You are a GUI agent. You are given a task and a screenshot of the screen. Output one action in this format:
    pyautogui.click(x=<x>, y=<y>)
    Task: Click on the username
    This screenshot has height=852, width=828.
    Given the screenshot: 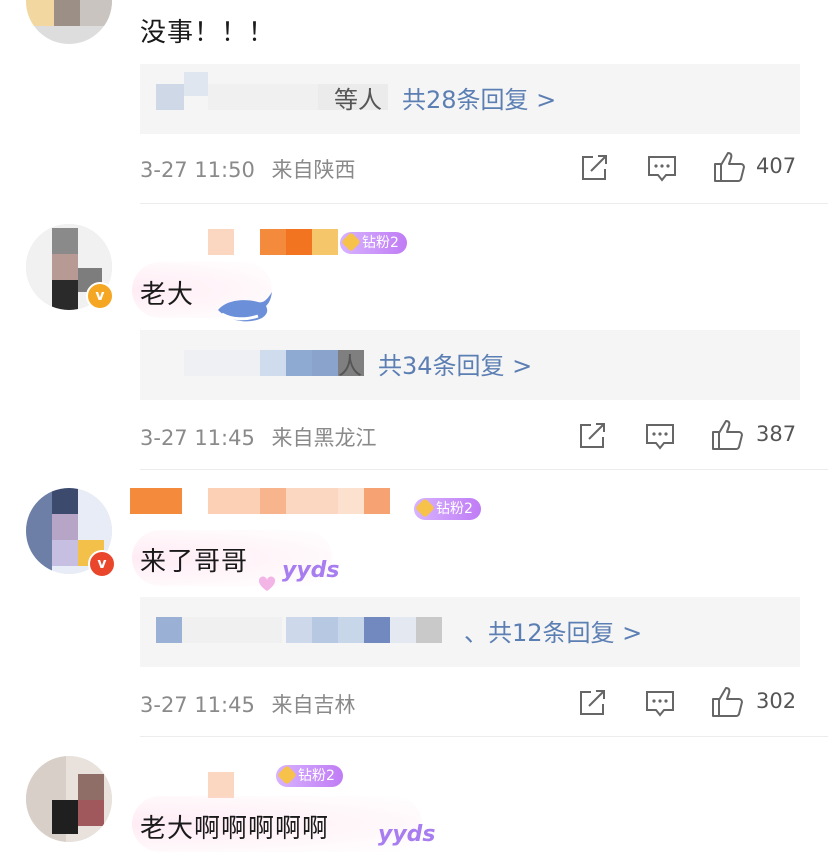 What is the action you would take?
    pyautogui.click(x=275, y=502)
    